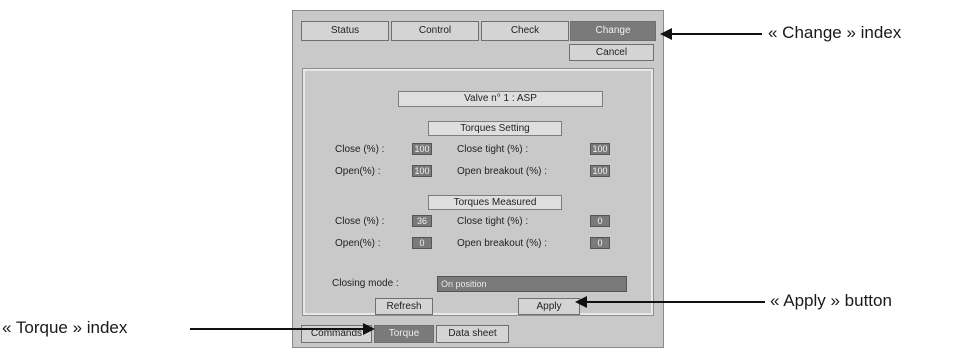 The image size is (970, 352). Describe the element at coordinates (600, 243) in the screenshot. I see `measured-open-breakout-value: 0` at that location.